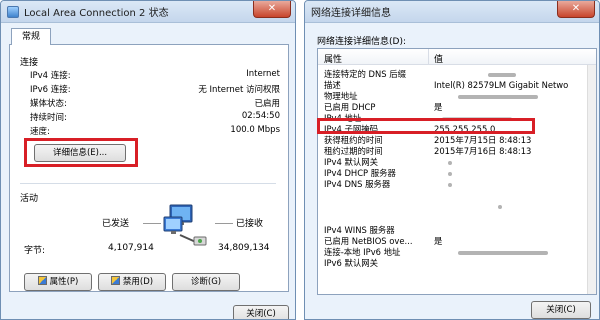  What do you see at coordinates (155, 131) in the screenshot?
I see `status-row: 速度: 100.0 Mbps` at bounding box center [155, 131].